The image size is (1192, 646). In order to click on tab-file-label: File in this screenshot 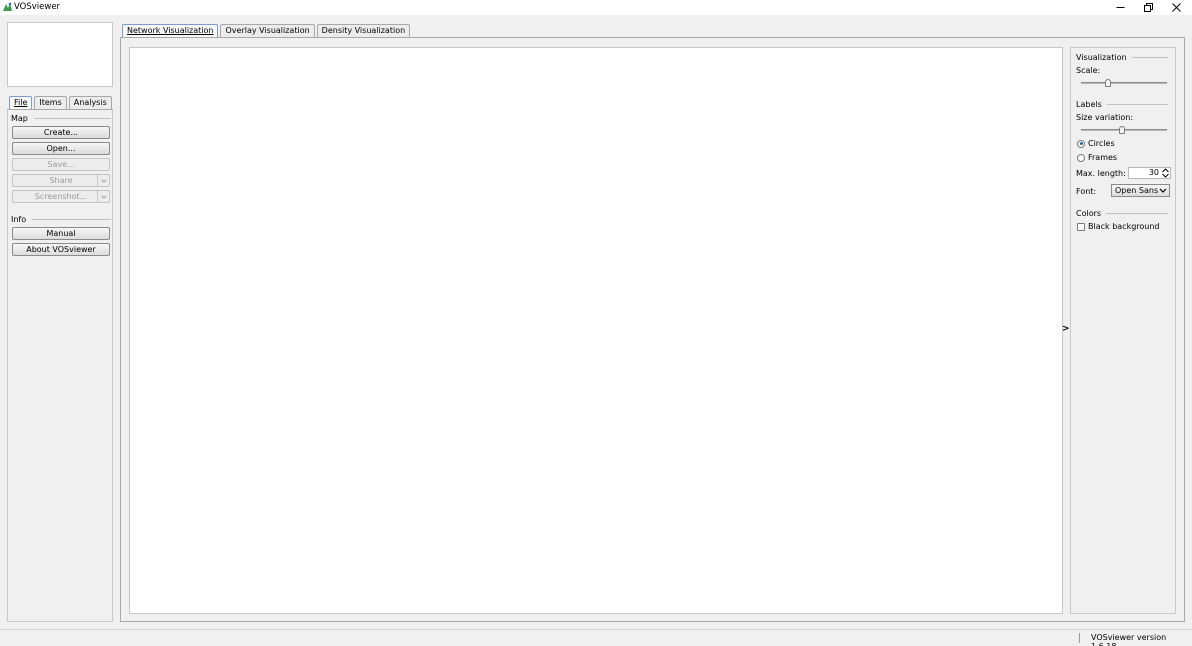, I will do `click(21, 102)`.